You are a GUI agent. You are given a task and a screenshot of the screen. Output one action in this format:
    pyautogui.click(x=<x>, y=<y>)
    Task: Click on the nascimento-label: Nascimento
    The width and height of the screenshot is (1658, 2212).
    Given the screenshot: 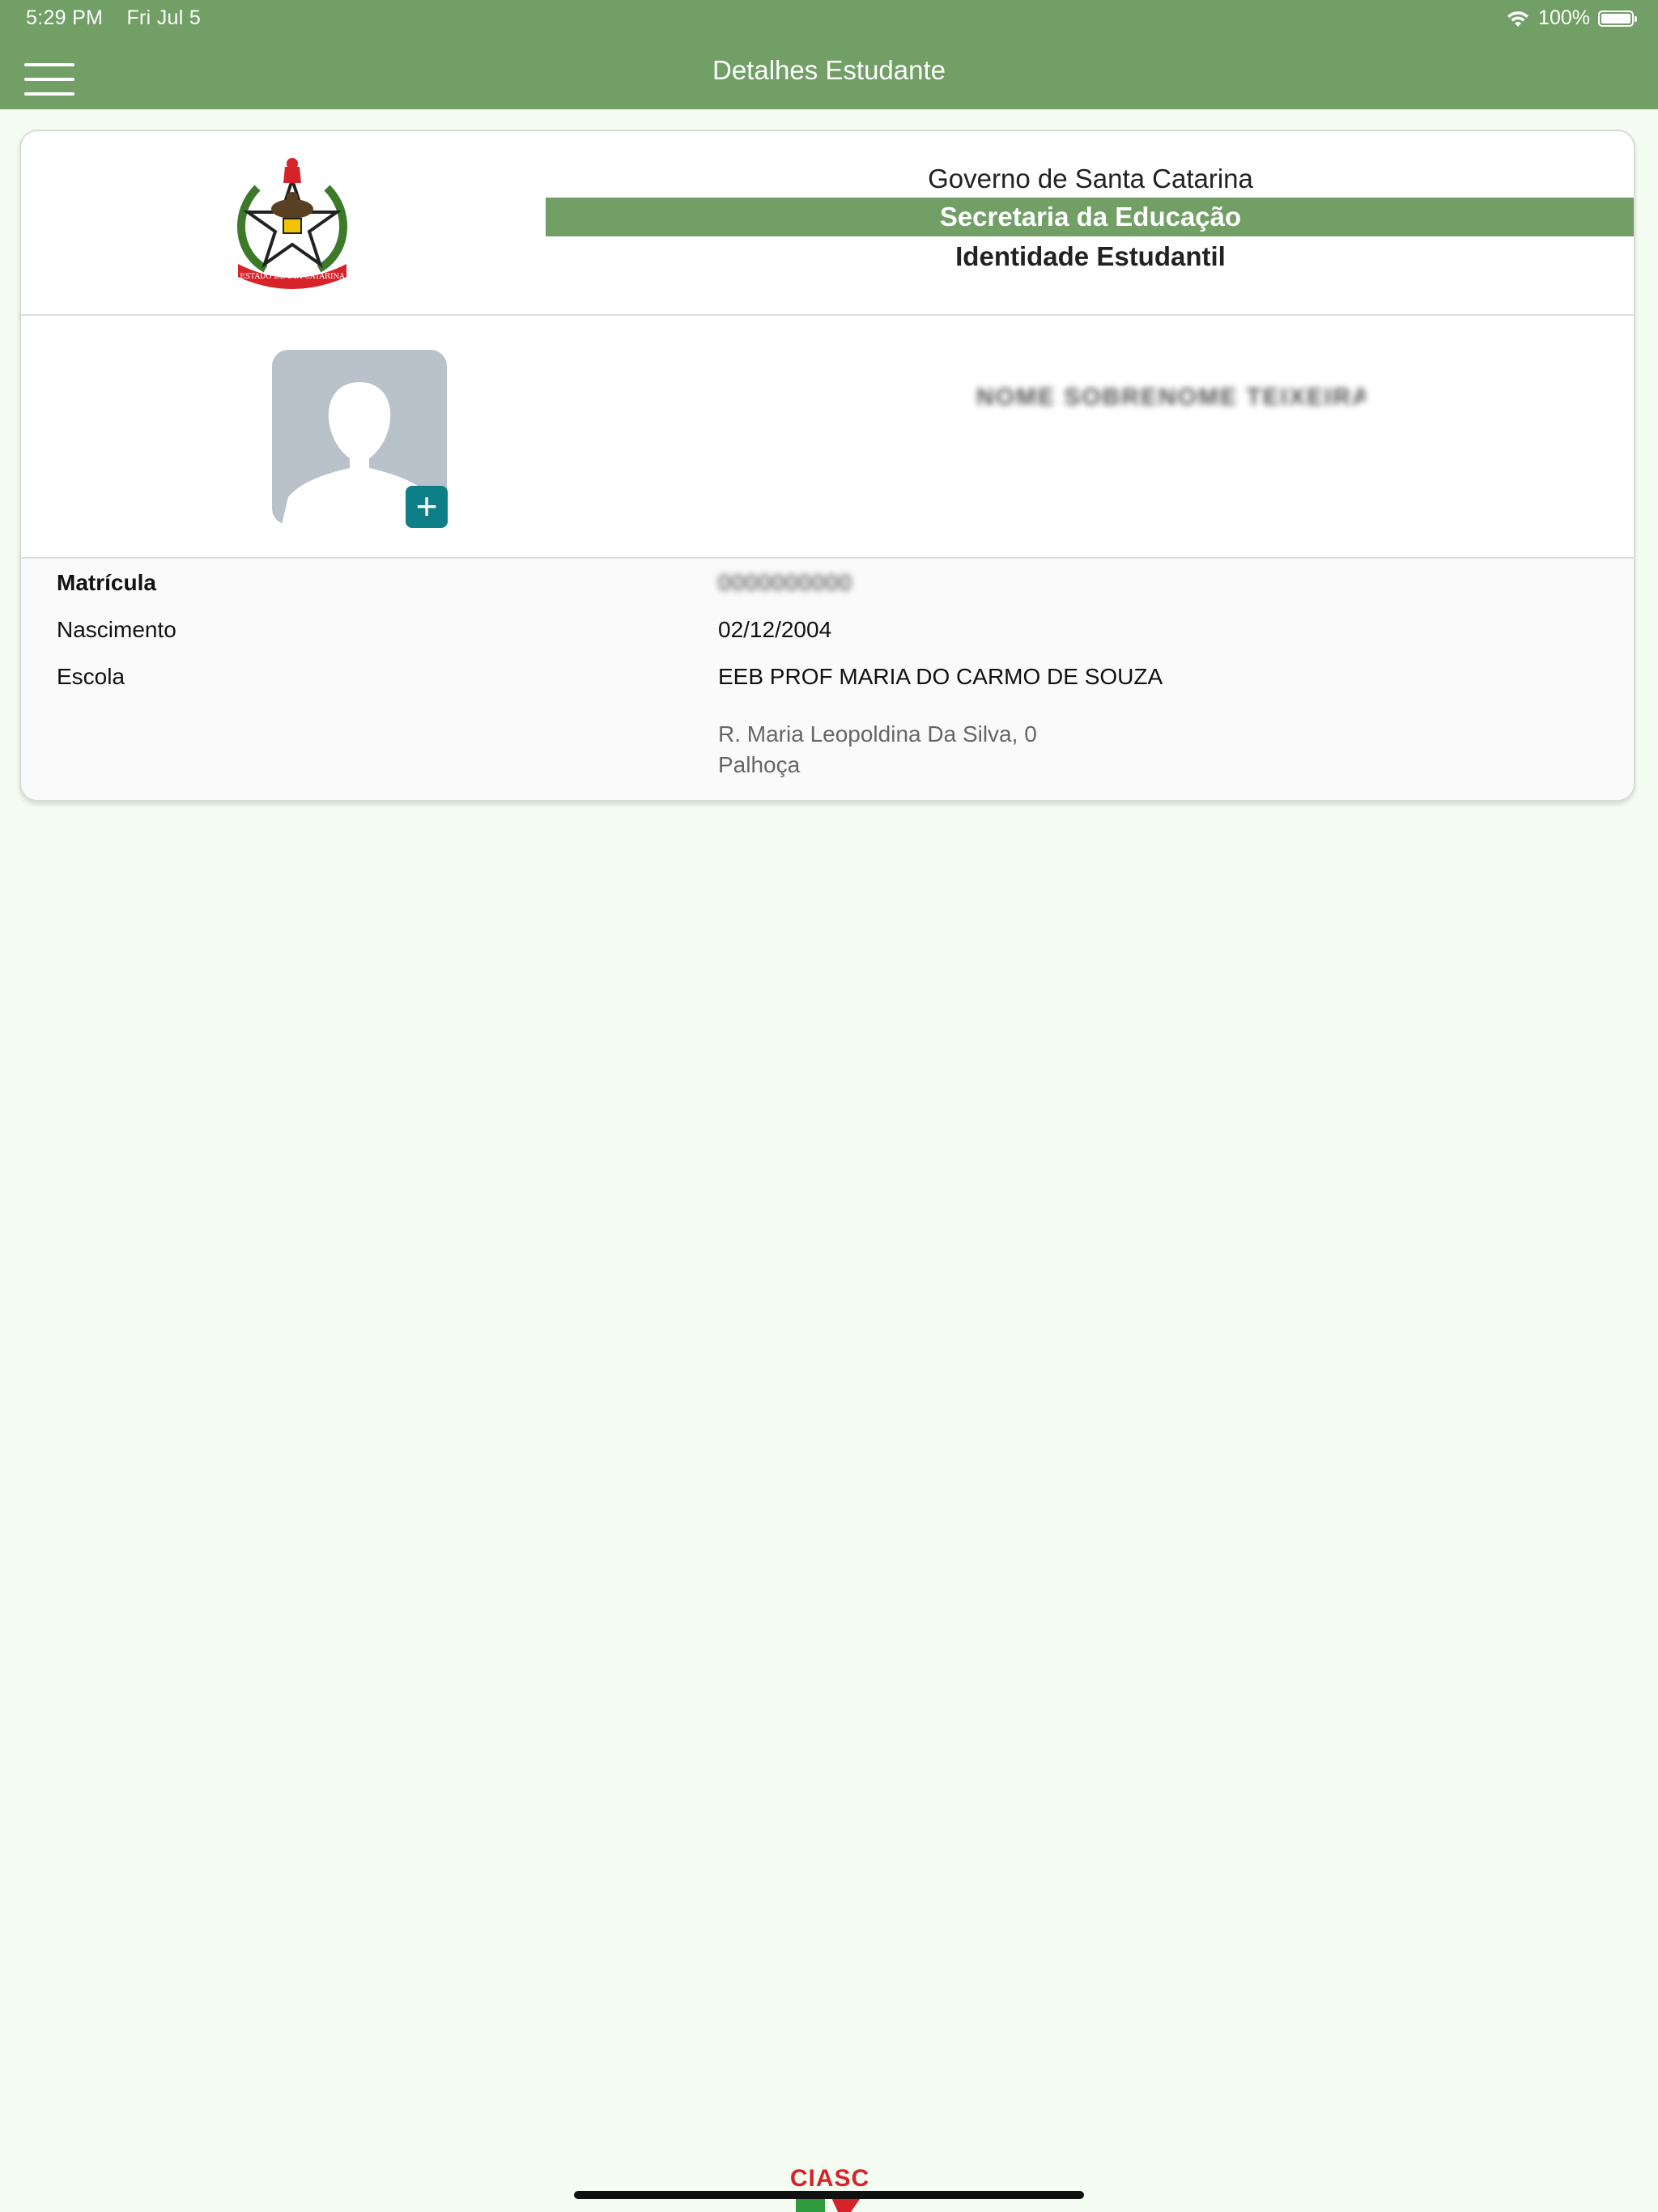 What is the action you would take?
    pyautogui.click(x=116, y=630)
    